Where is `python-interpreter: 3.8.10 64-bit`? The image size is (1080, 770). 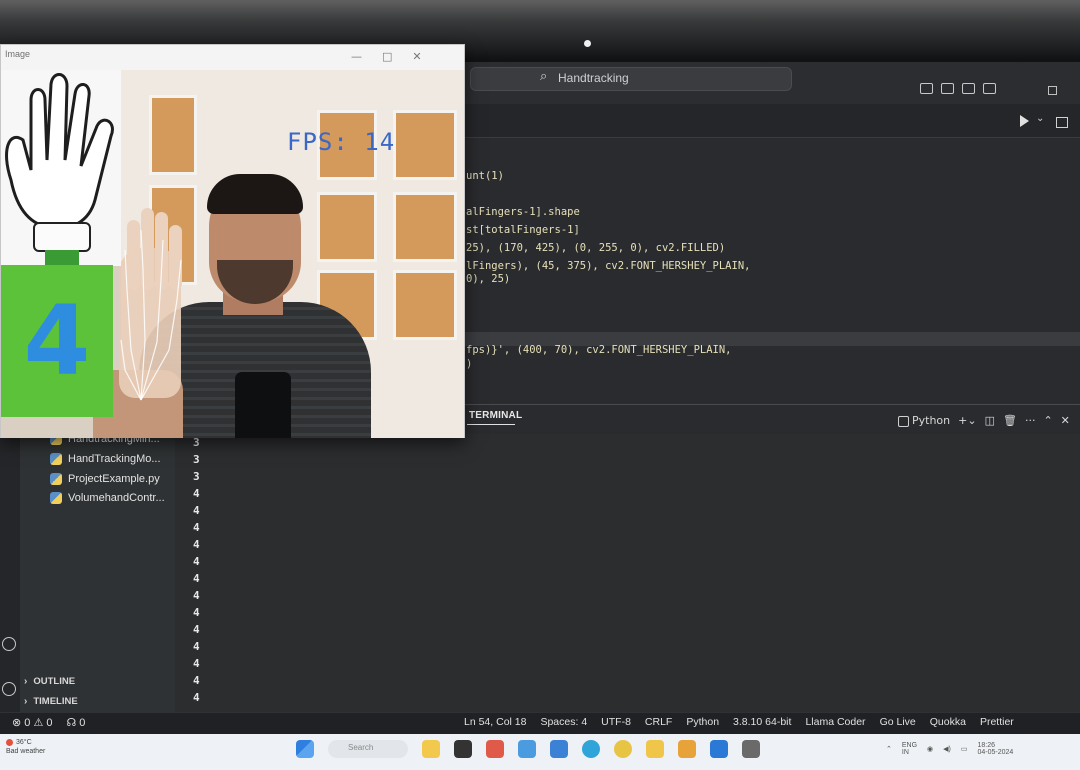 python-interpreter: 3.8.10 64-bit is located at coordinates (762, 722).